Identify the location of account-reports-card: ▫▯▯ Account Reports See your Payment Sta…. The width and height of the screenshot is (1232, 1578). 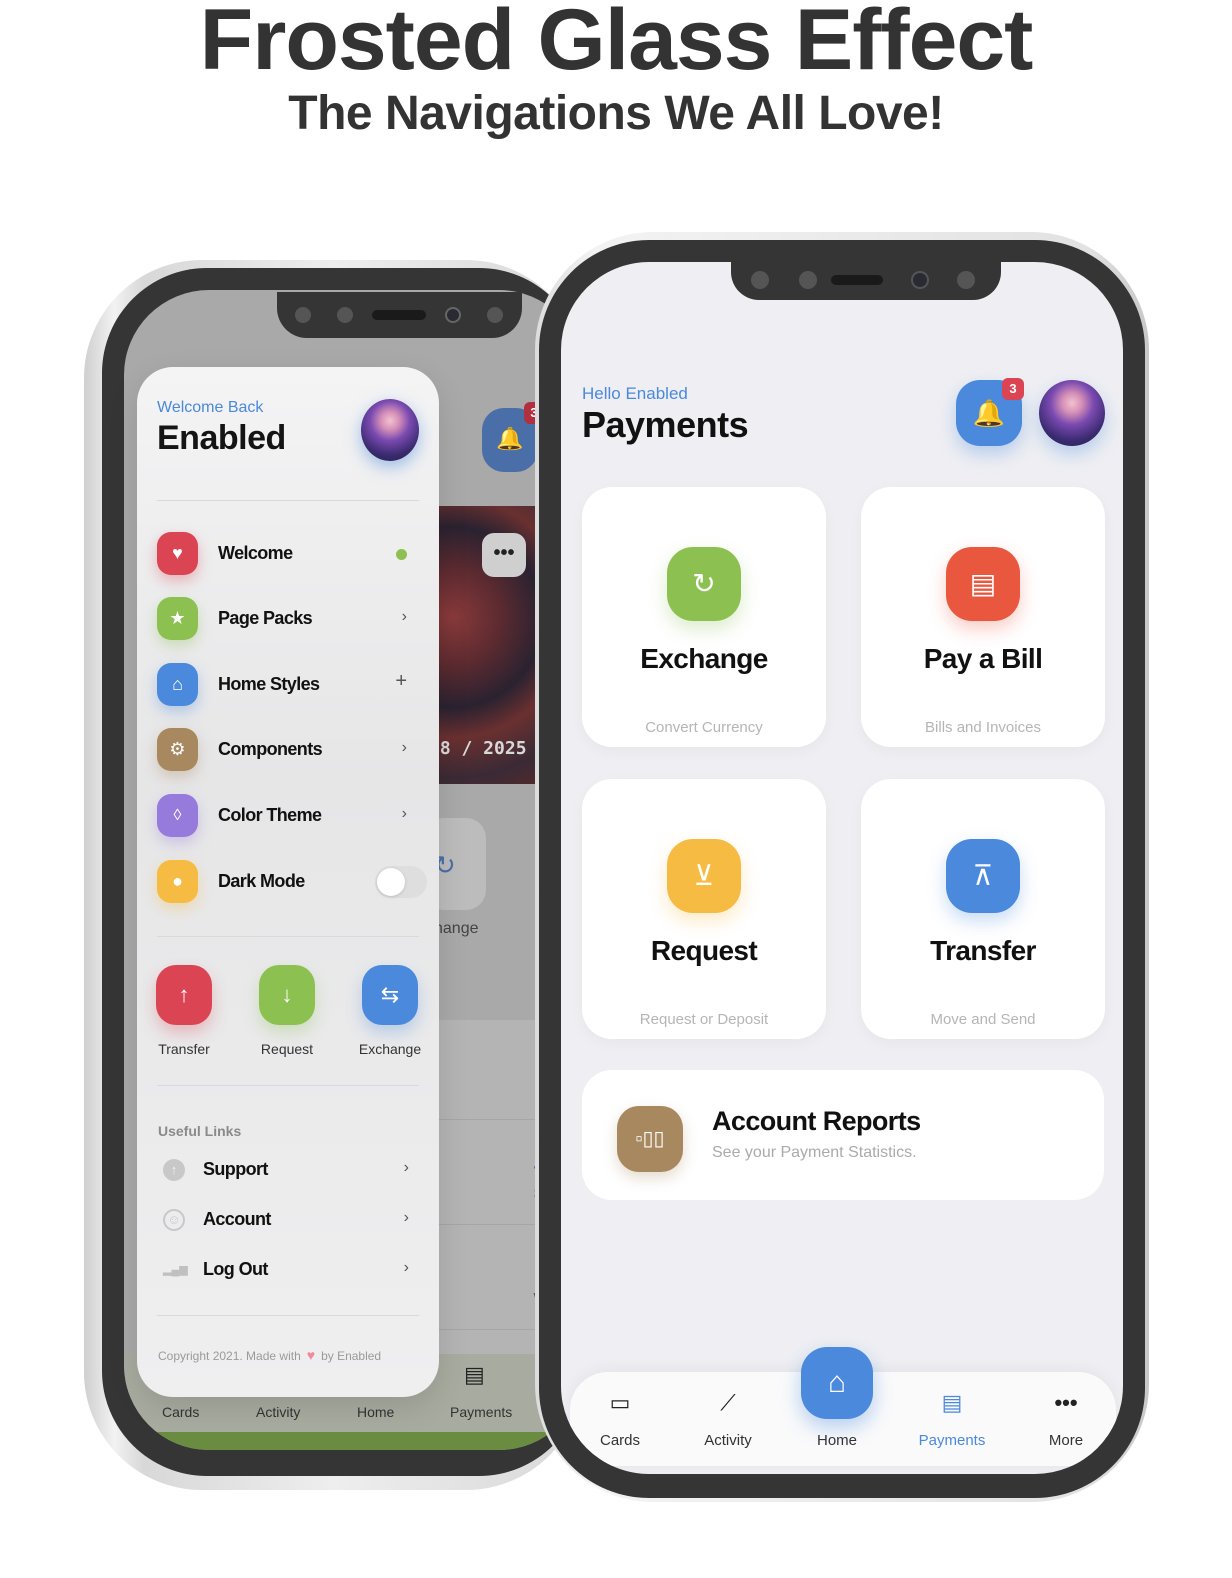
(843, 1135).